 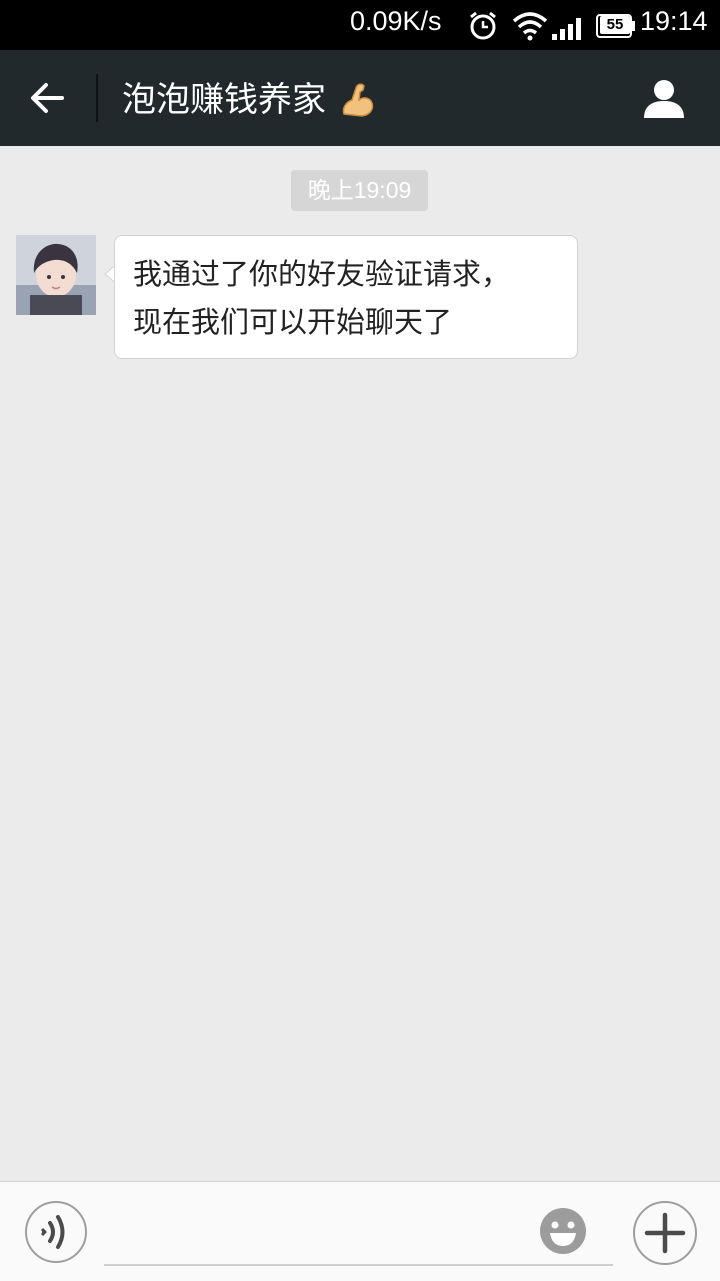 I want to click on alarm-icon, so click(x=483, y=25).